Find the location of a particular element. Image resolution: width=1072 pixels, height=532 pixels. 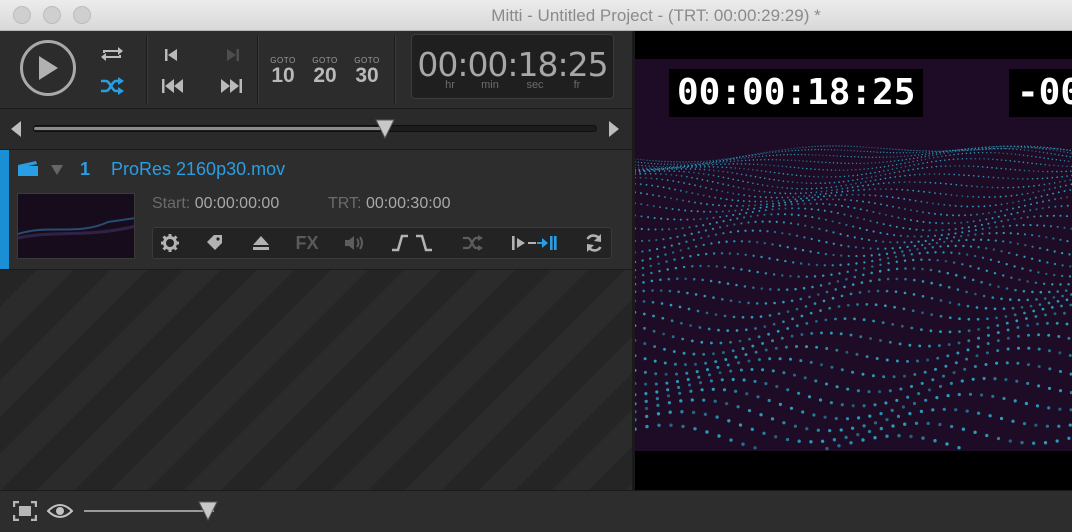

eject-icon is located at coordinates (261, 243).